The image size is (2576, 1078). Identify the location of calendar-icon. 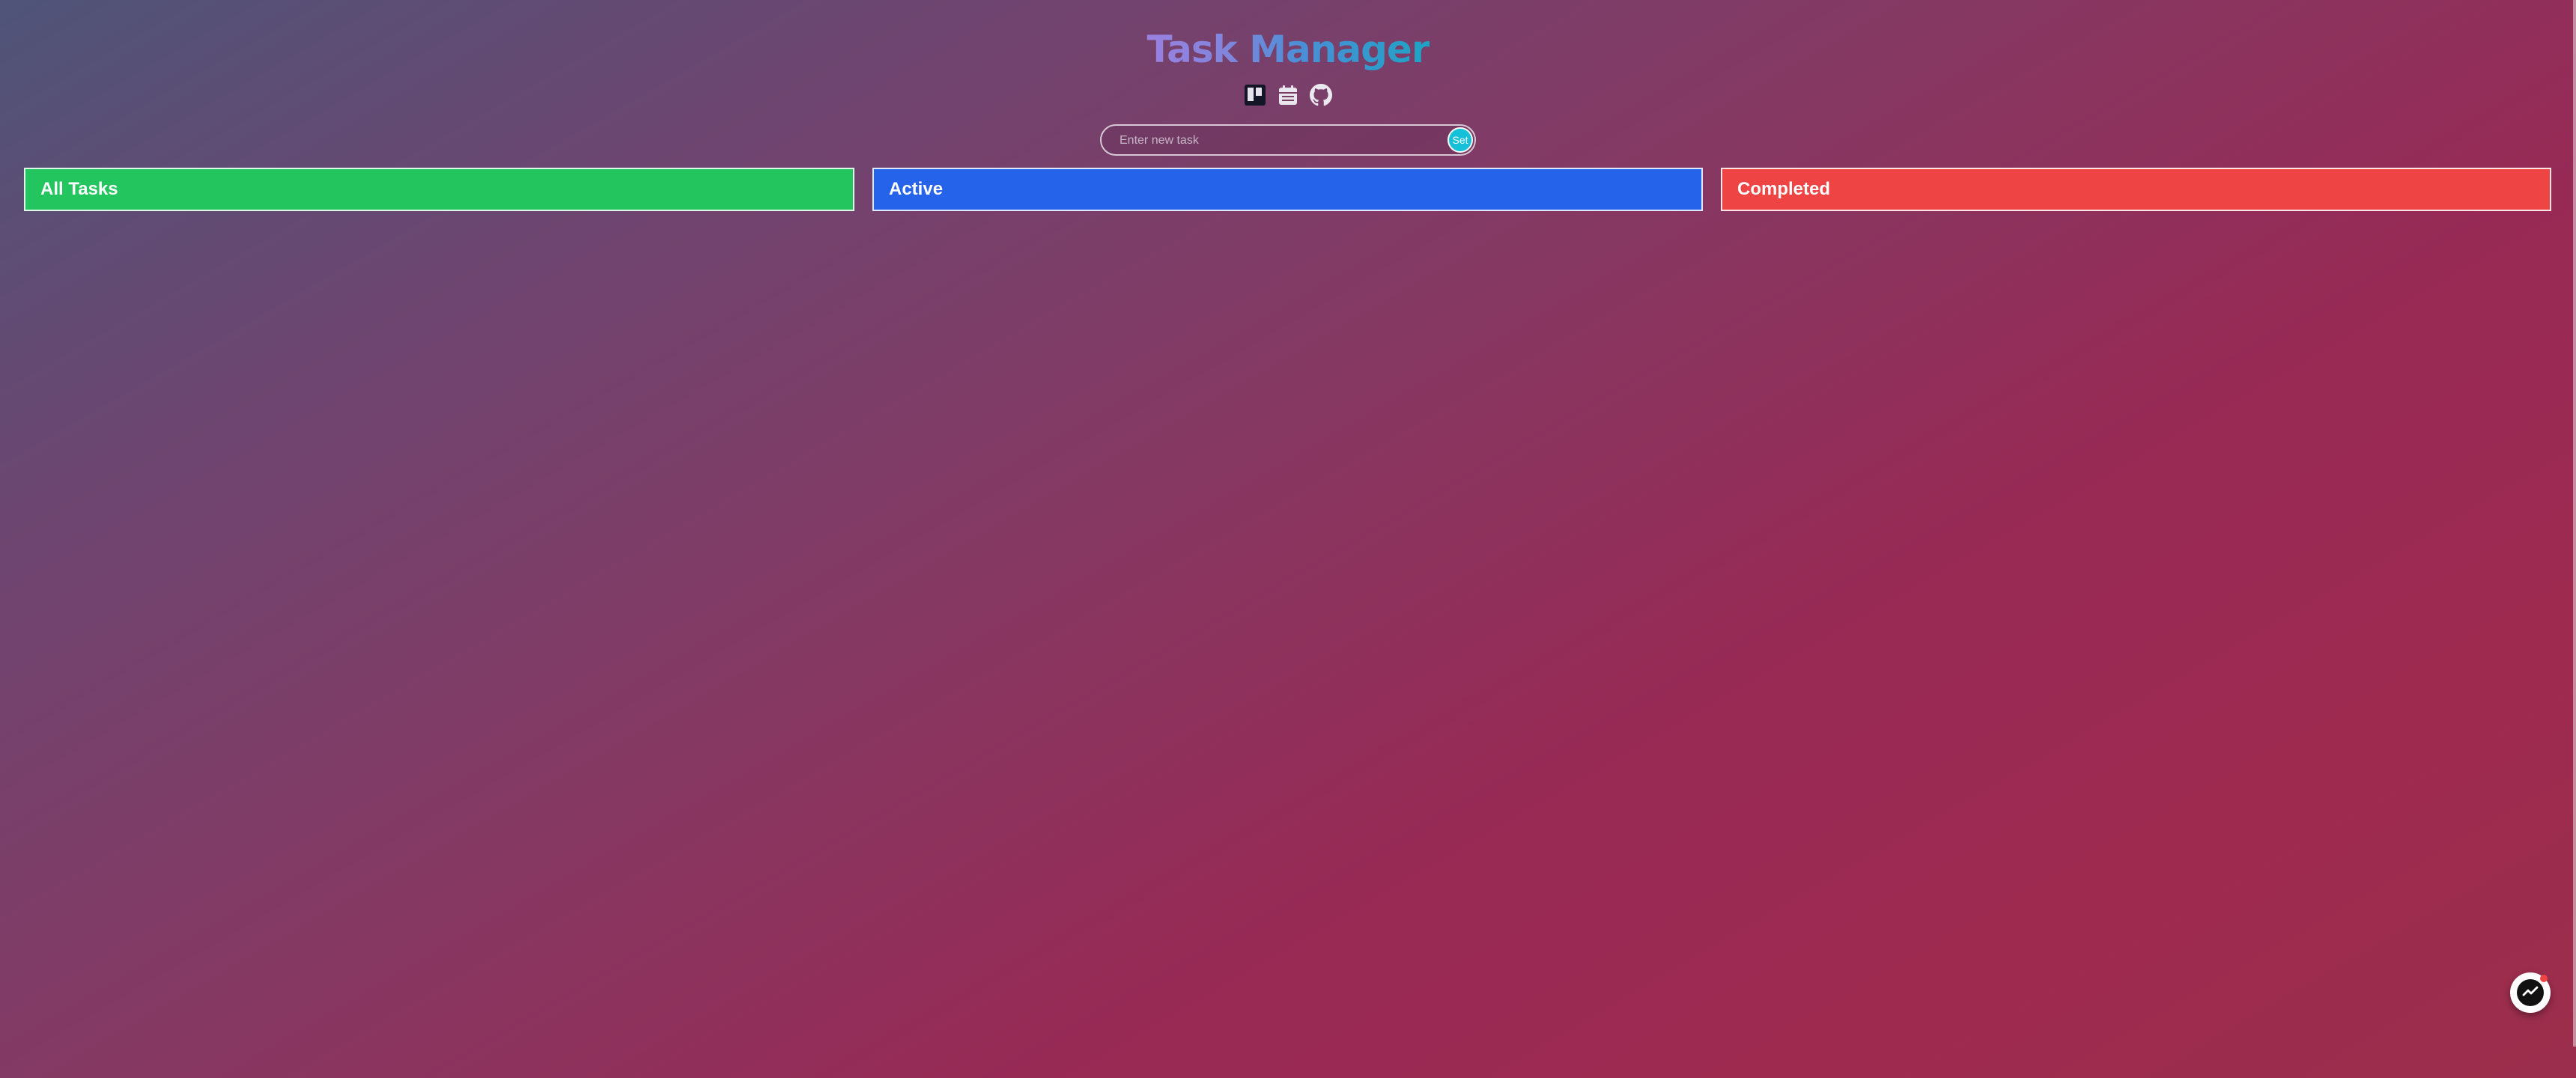
(1288, 95).